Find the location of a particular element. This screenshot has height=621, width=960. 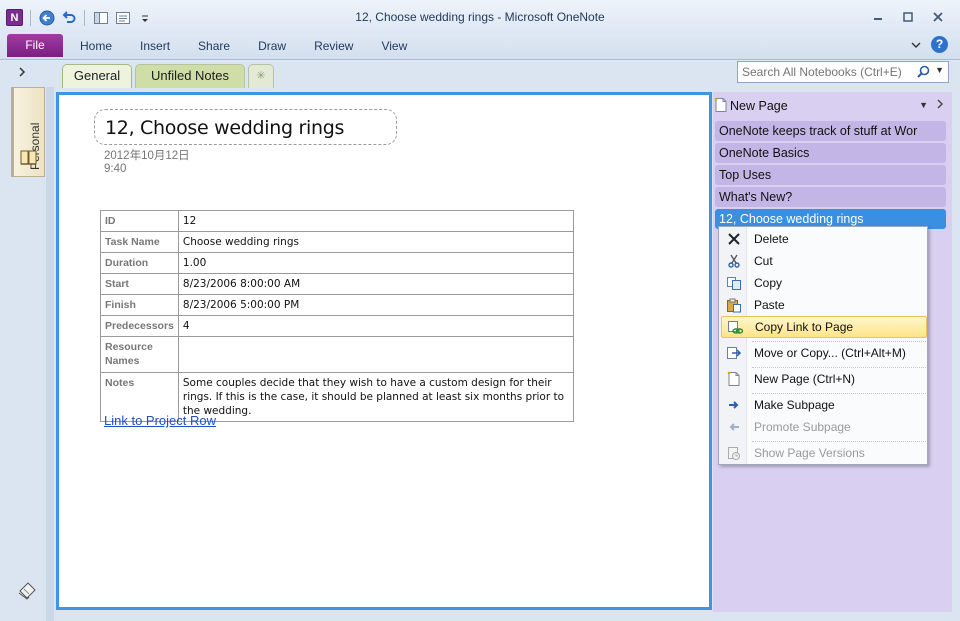

menu-item-copy-link-to-page: Copy Link to Page is located at coordinates (824, 327).